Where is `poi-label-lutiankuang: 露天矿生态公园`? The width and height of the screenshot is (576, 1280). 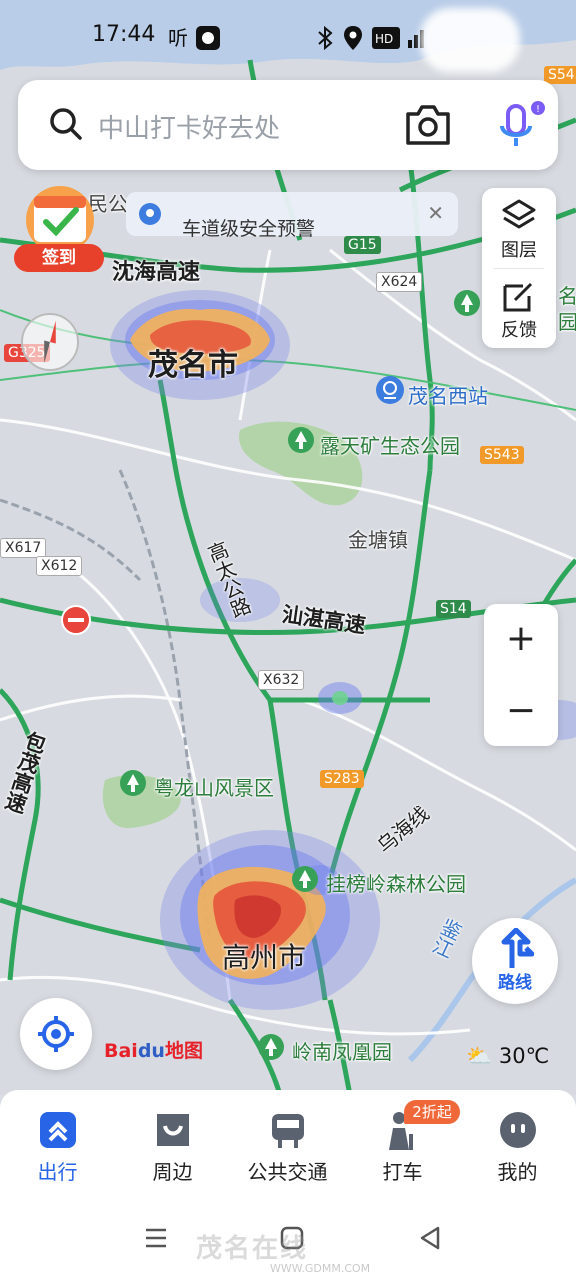
poi-label-lutiankuang: 露天矿生态公园 is located at coordinates (390, 444).